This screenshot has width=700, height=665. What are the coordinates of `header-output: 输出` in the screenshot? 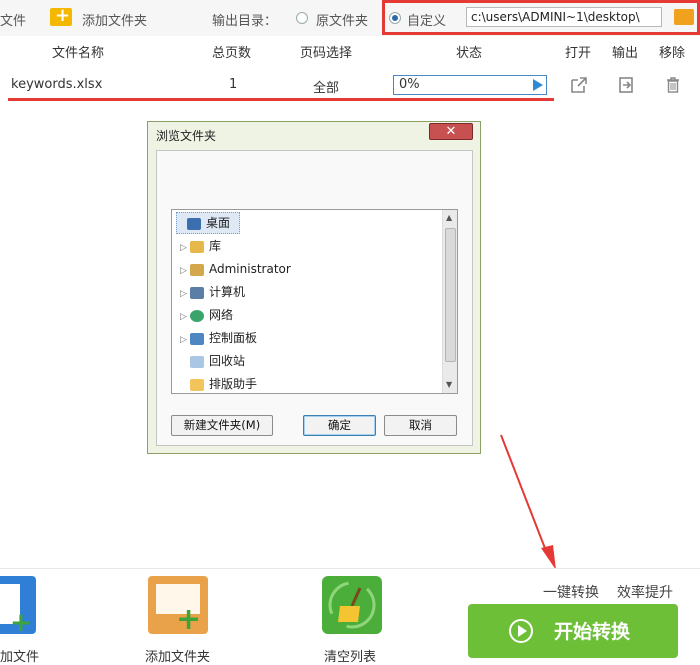 It's located at (625, 53).